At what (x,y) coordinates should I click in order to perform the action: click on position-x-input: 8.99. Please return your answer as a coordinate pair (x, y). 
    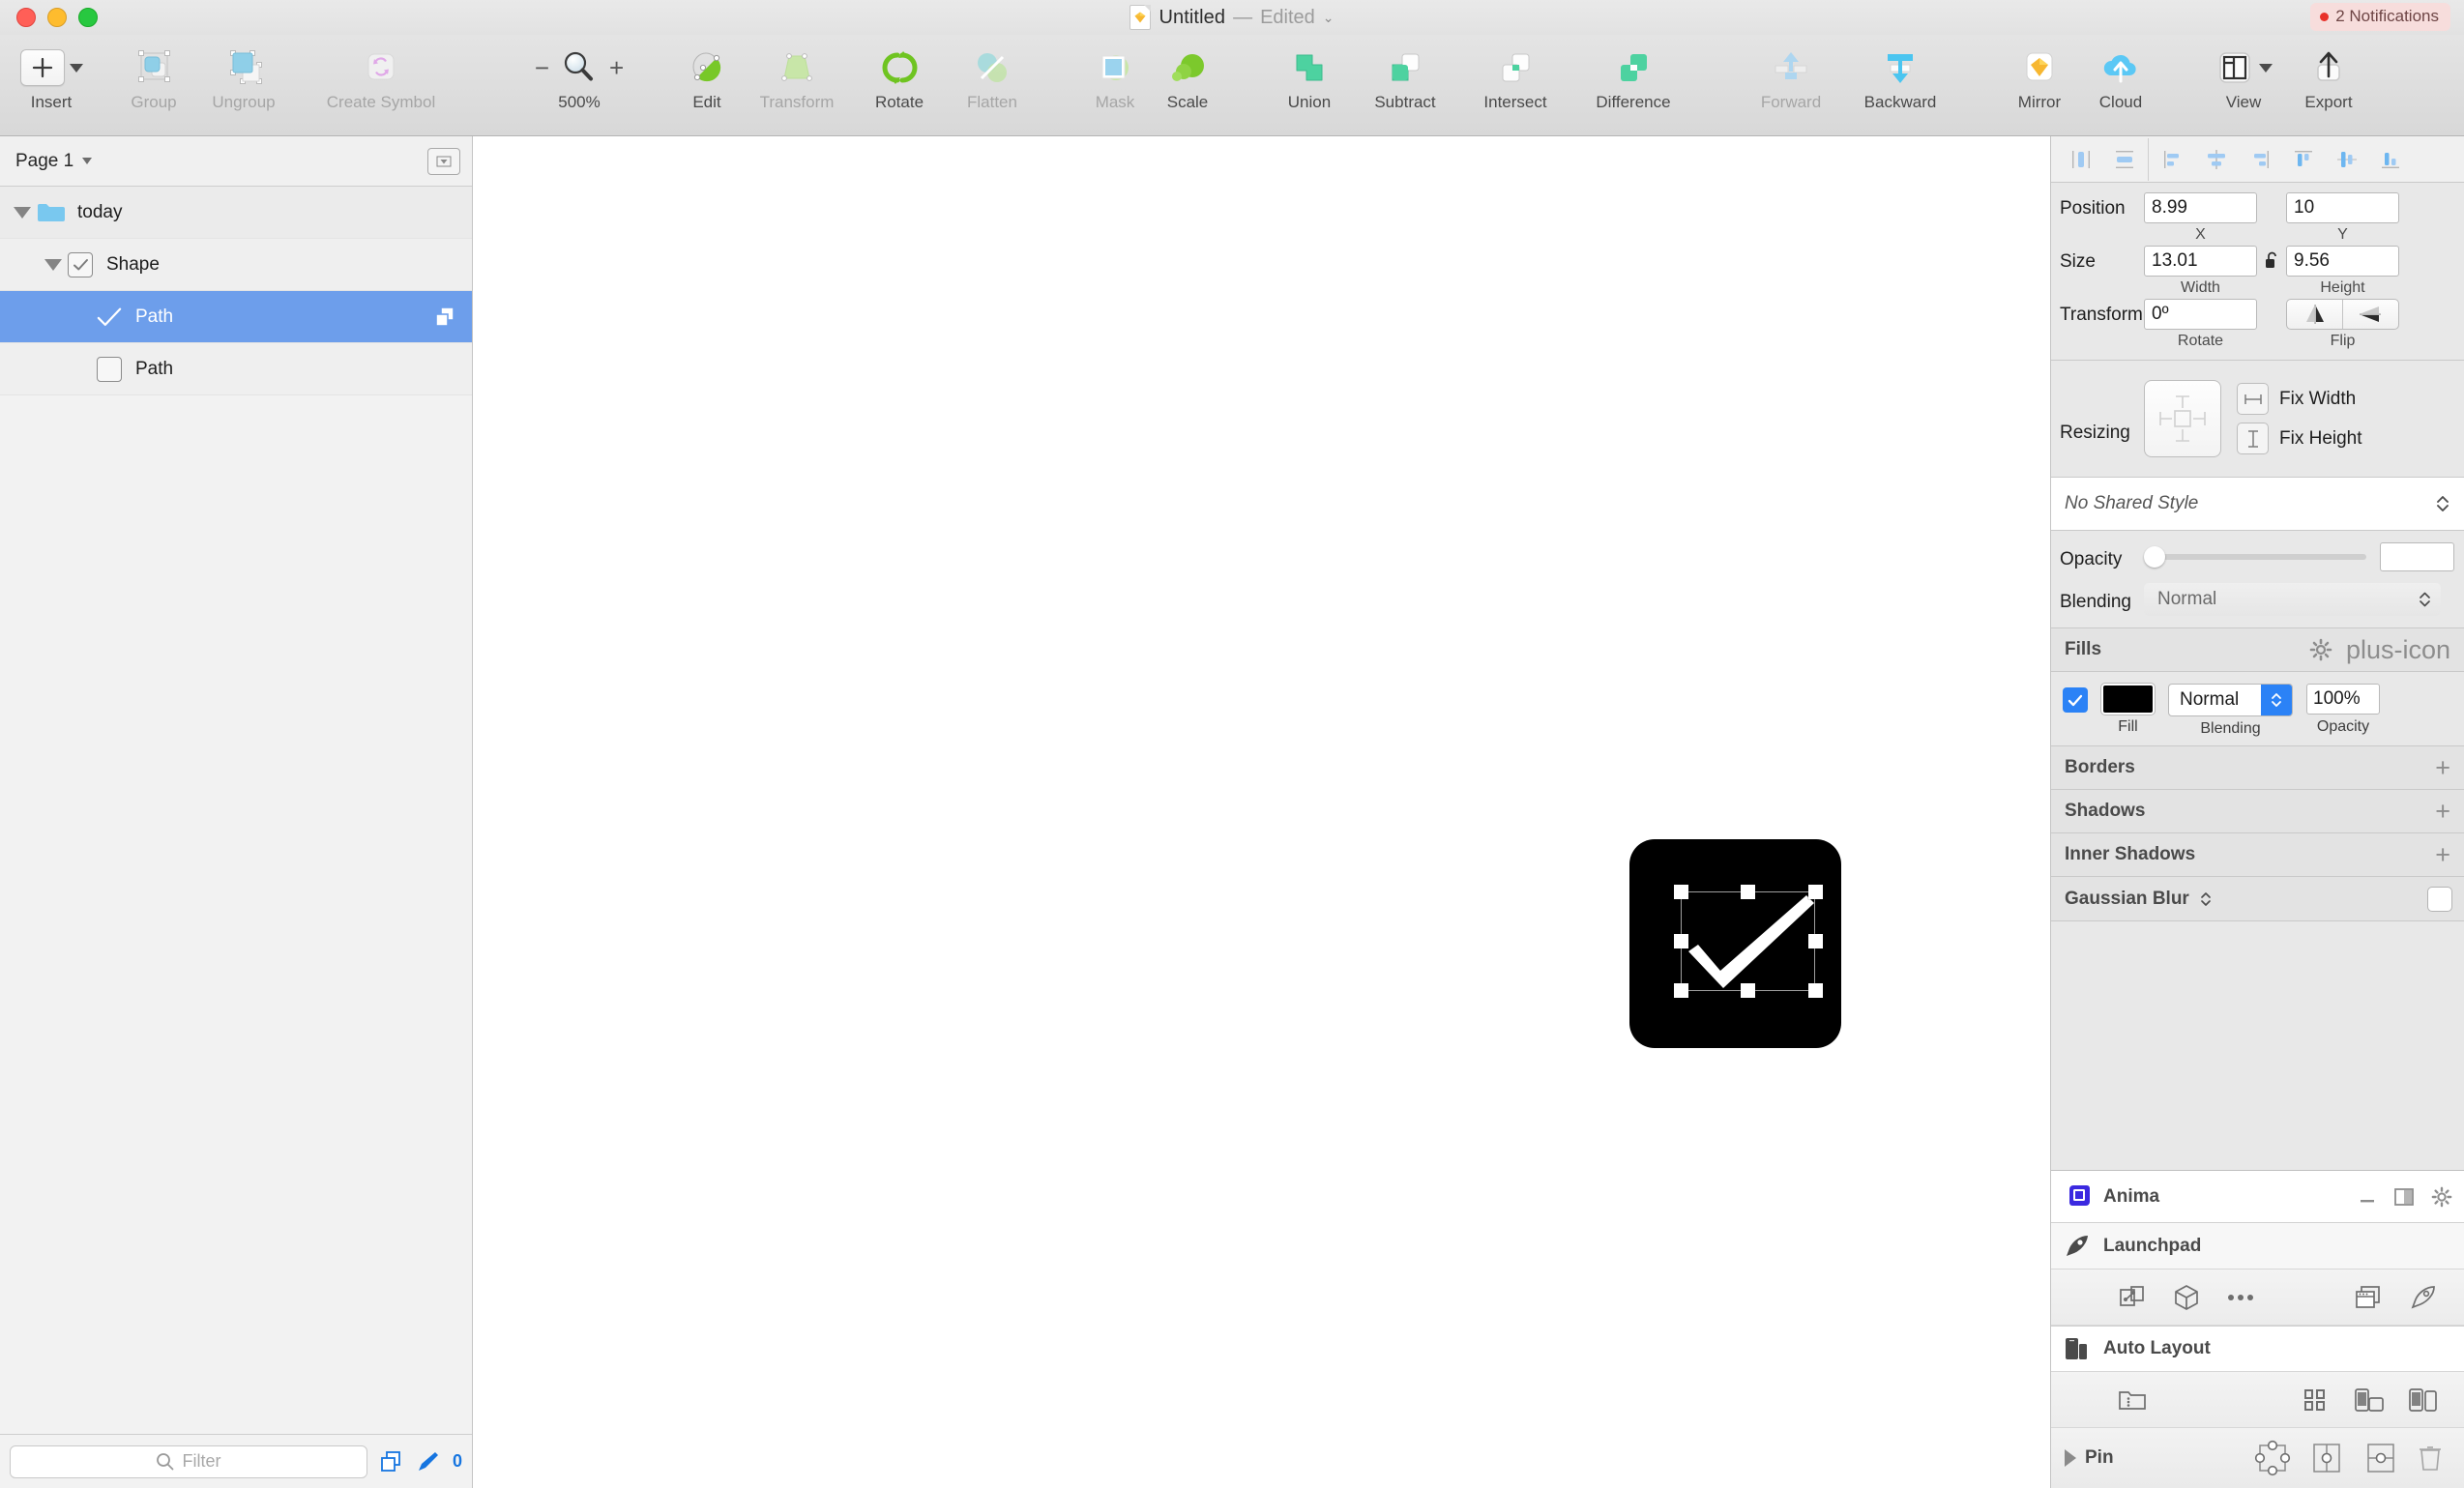
    Looking at the image, I should click on (2200, 207).